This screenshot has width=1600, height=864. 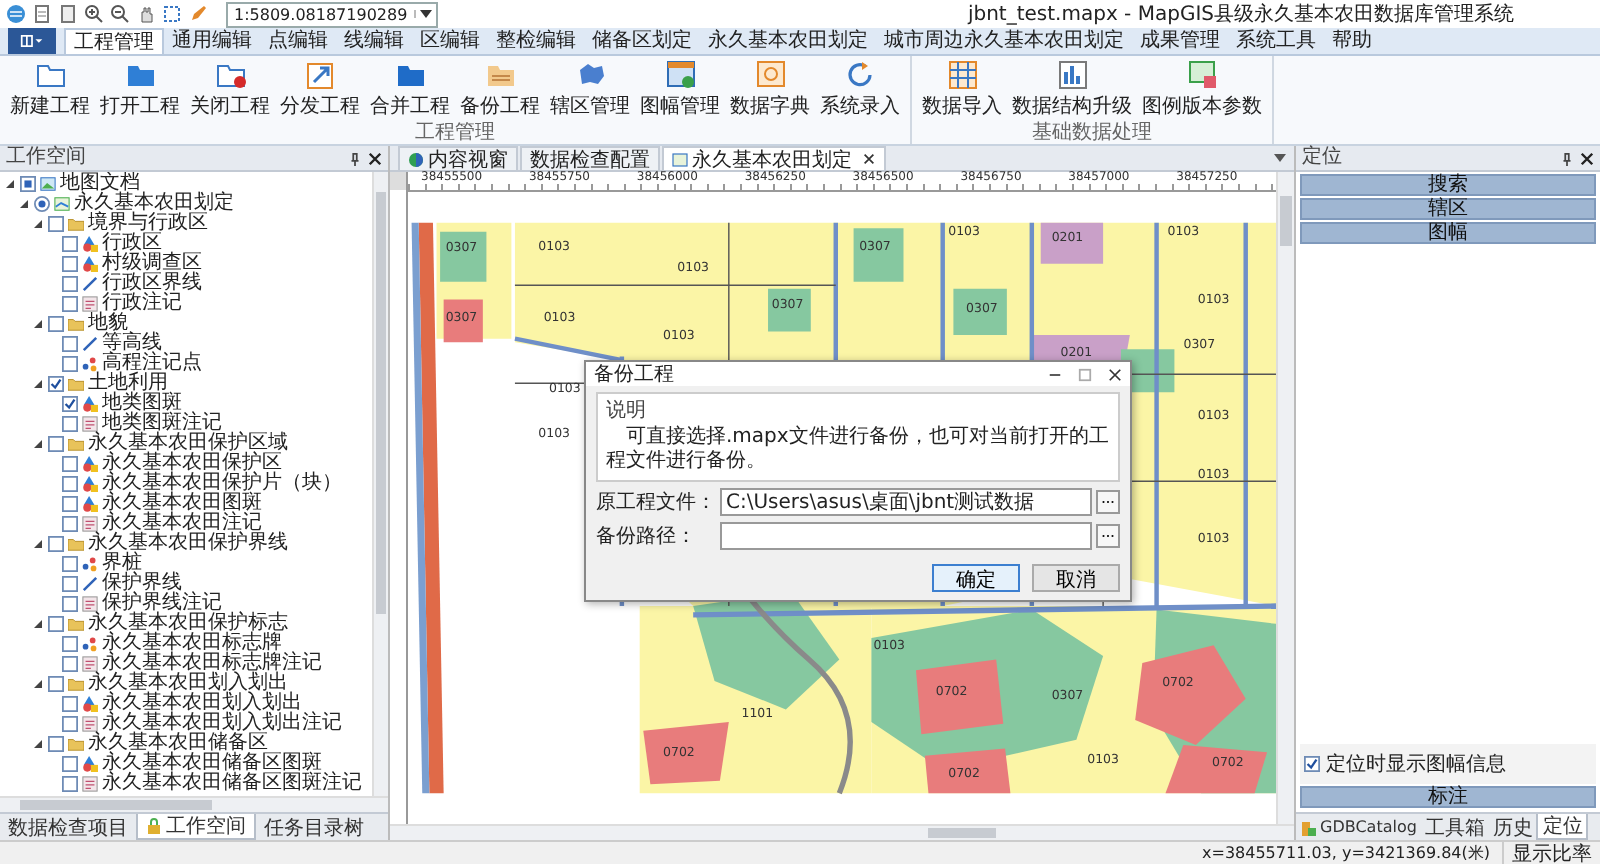 What do you see at coordinates (212, 664) in the screenshot?
I see `layer-name: 永久基本农田标志牌注记` at bounding box center [212, 664].